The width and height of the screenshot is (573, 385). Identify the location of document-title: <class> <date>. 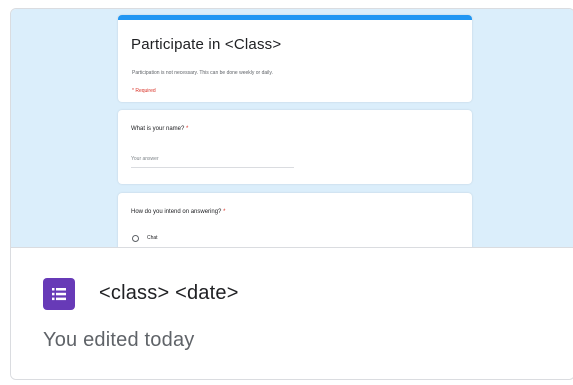
(169, 293).